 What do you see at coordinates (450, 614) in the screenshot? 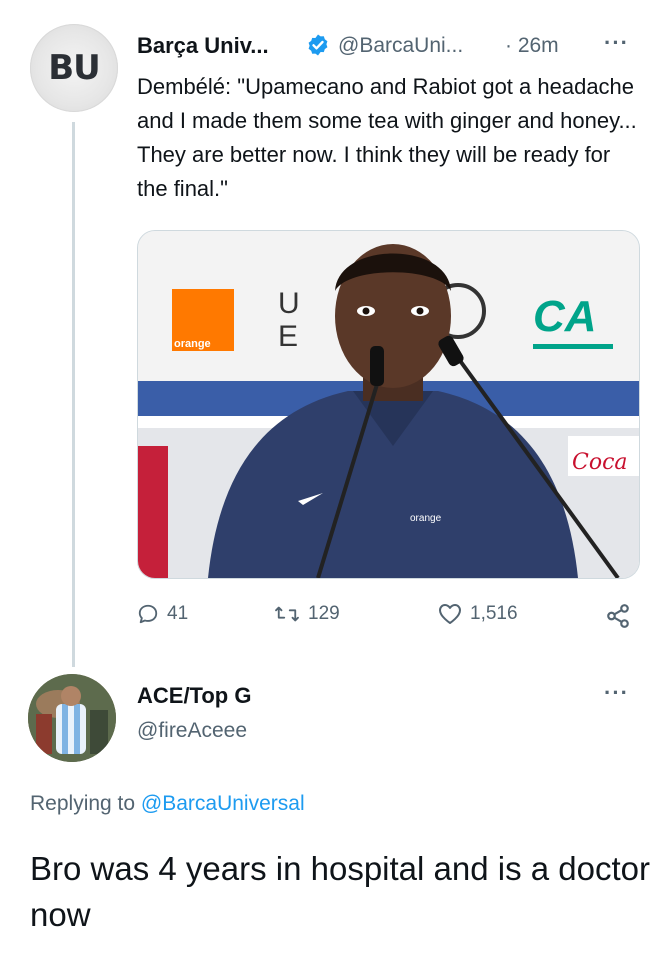
I see `like-icon` at bounding box center [450, 614].